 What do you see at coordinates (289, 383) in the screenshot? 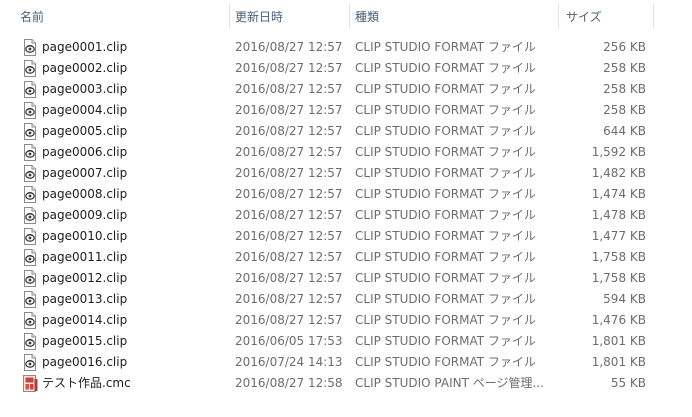
I see `file-modified-date: 2016/08/27 12:58` at bounding box center [289, 383].